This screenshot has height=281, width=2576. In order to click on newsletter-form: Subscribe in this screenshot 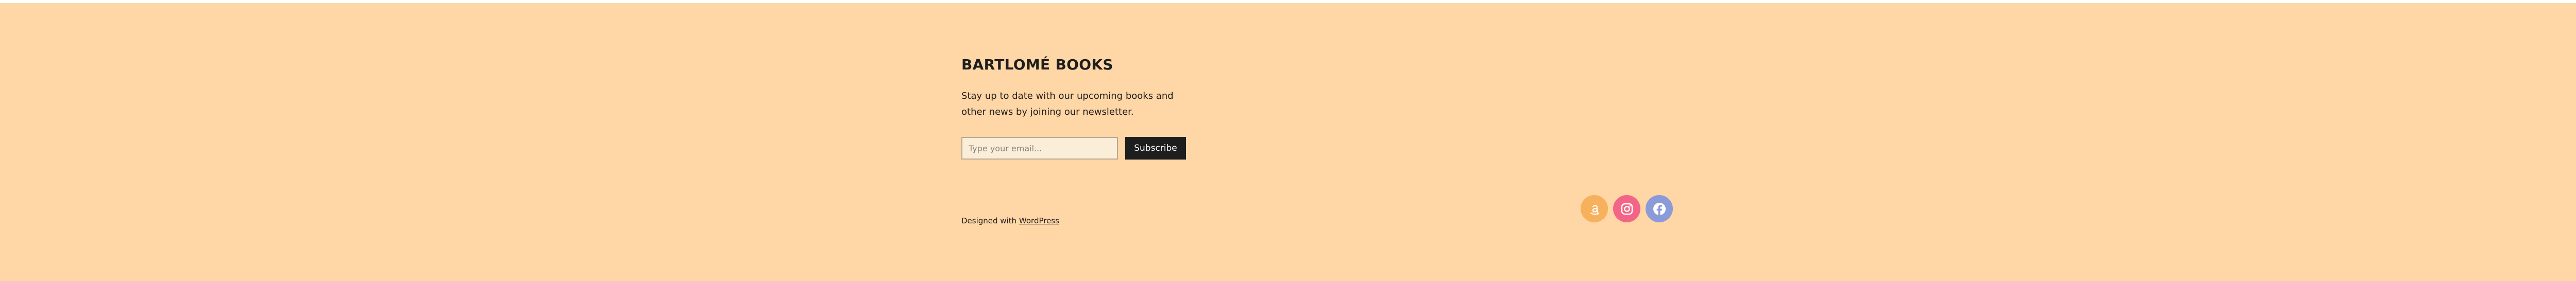, I will do `click(1074, 150)`.